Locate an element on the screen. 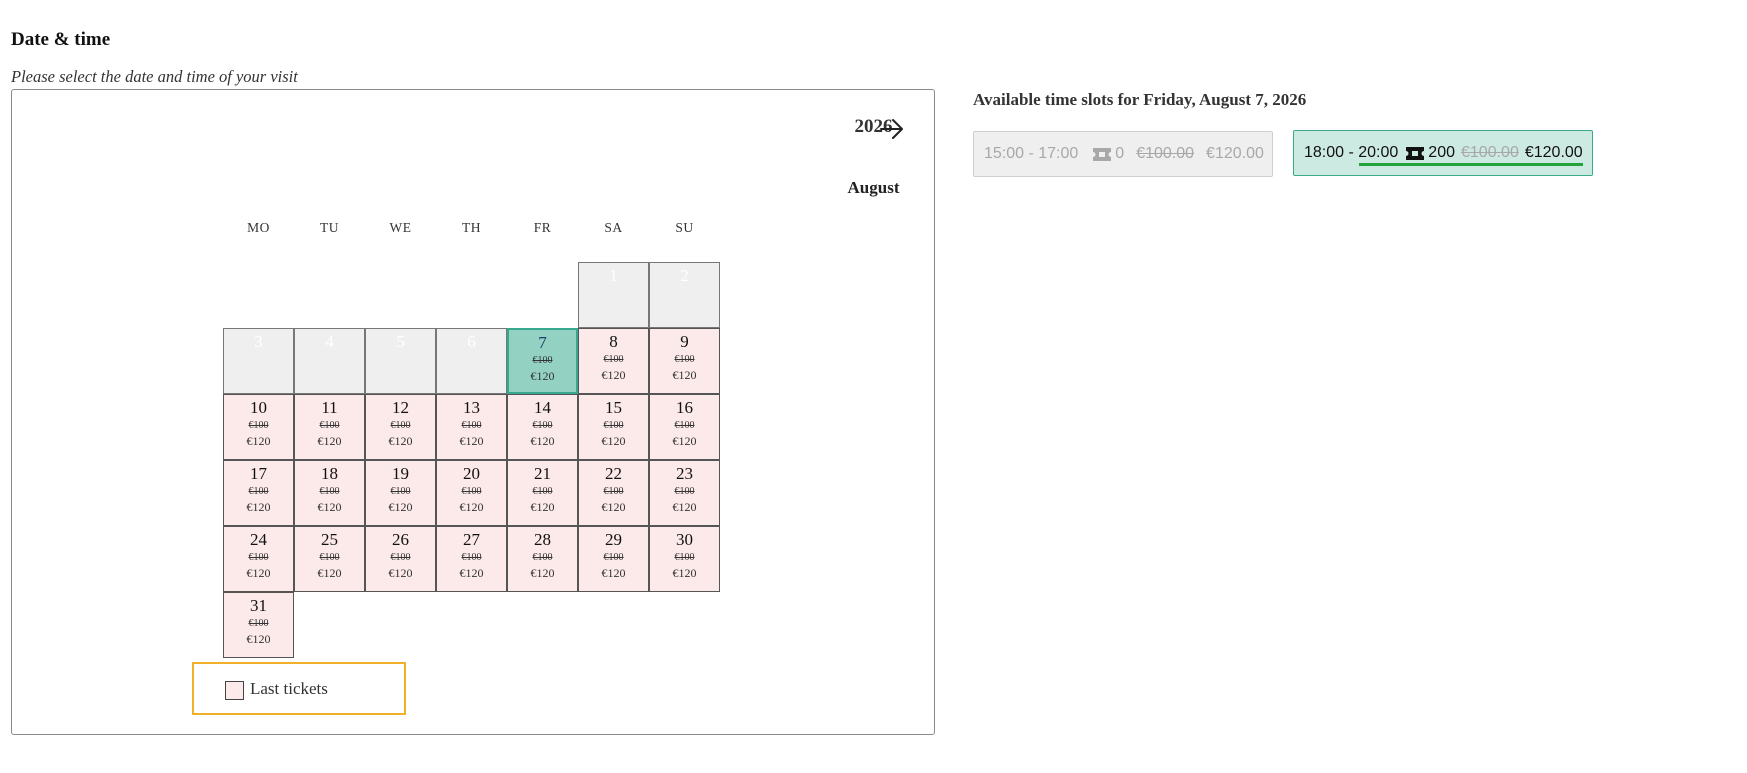 The image size is (1747, 773). arrow-right-icon is located at coordinates (892, 129).